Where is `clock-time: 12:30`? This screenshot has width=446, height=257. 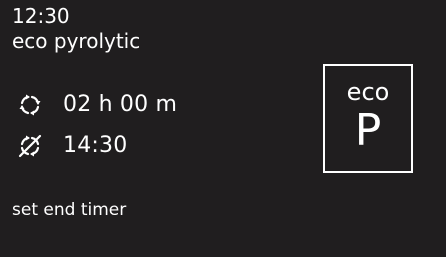
clock-time: 12:30 is located at coordinates (41, 16).